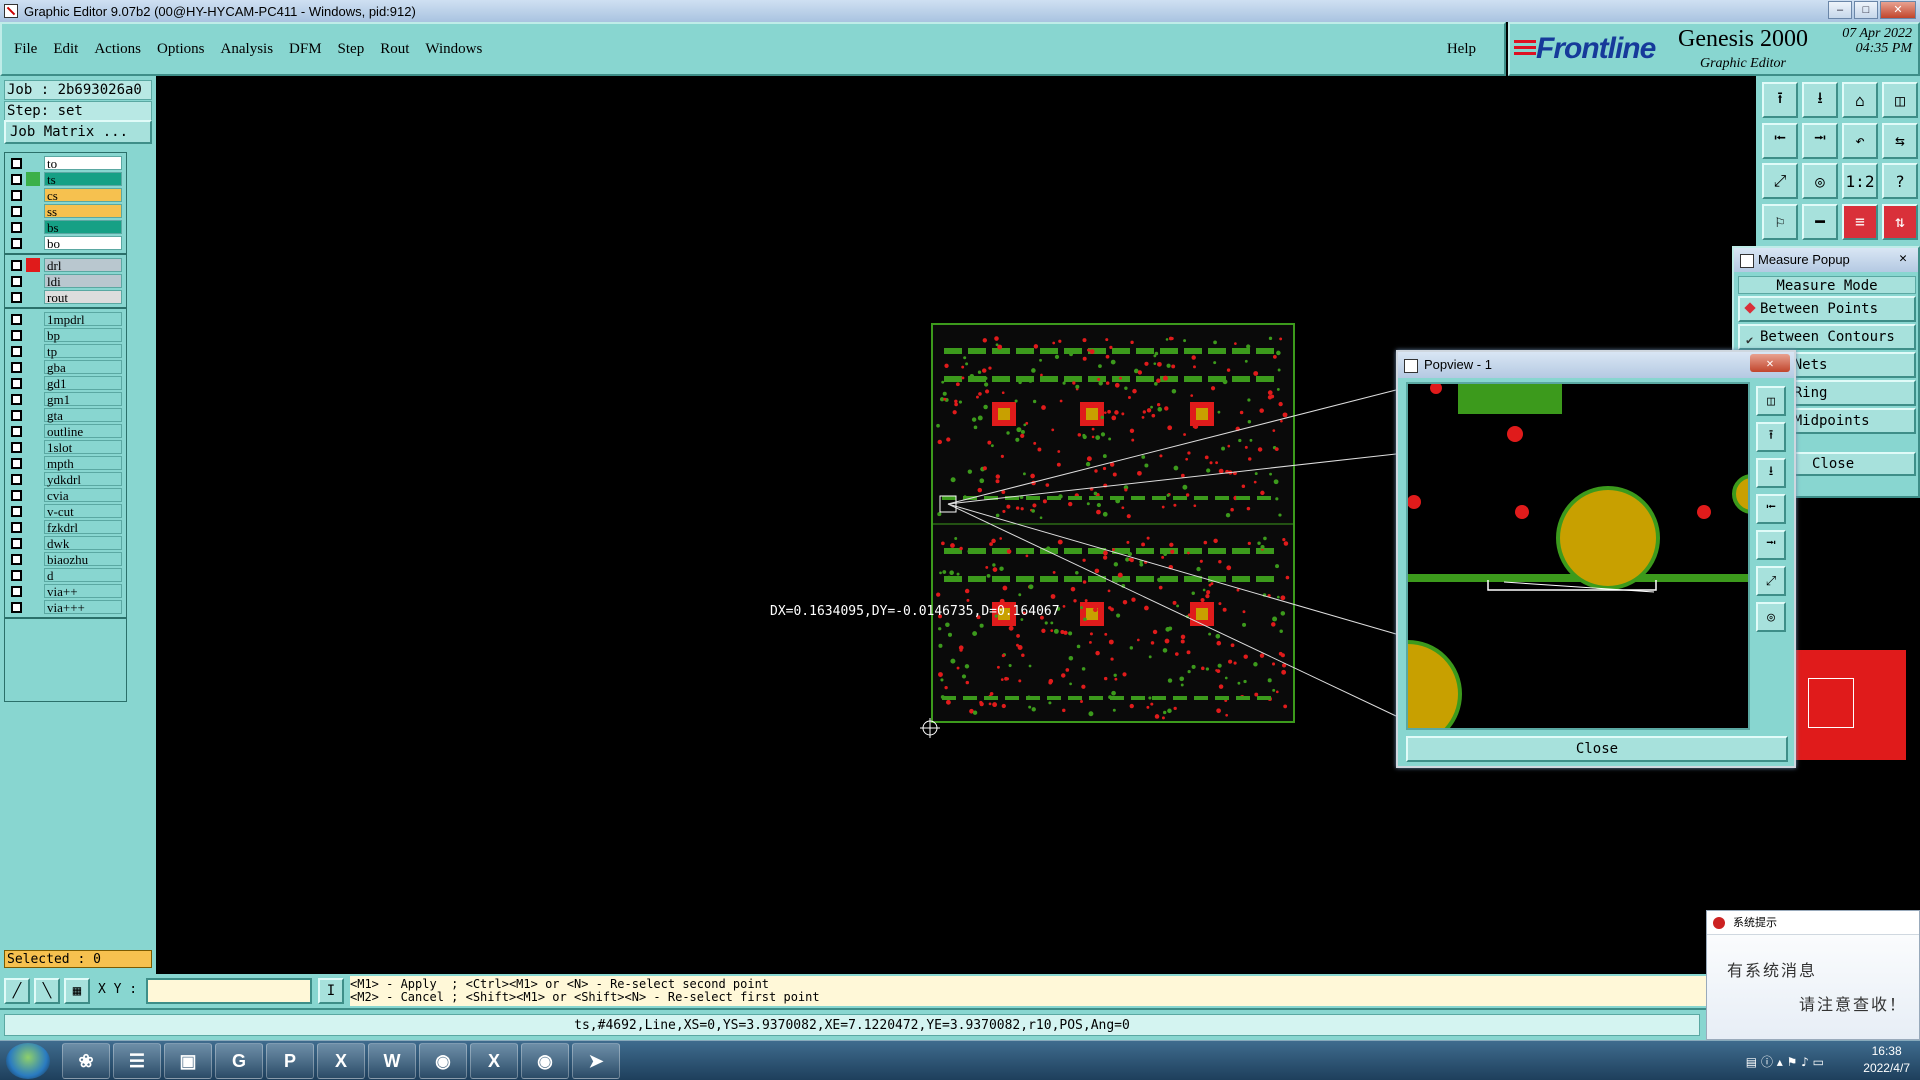 The image size is (1920, 1080). Describe the element at coordinates (83, 297) in the screenshot. I see `layer-name: rout` at that location.